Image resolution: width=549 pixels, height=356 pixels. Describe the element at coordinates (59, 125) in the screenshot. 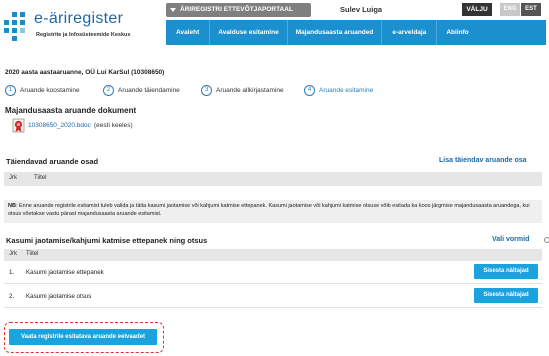

I see `document-file-link: 10308650_2020.bdoc` at that location.